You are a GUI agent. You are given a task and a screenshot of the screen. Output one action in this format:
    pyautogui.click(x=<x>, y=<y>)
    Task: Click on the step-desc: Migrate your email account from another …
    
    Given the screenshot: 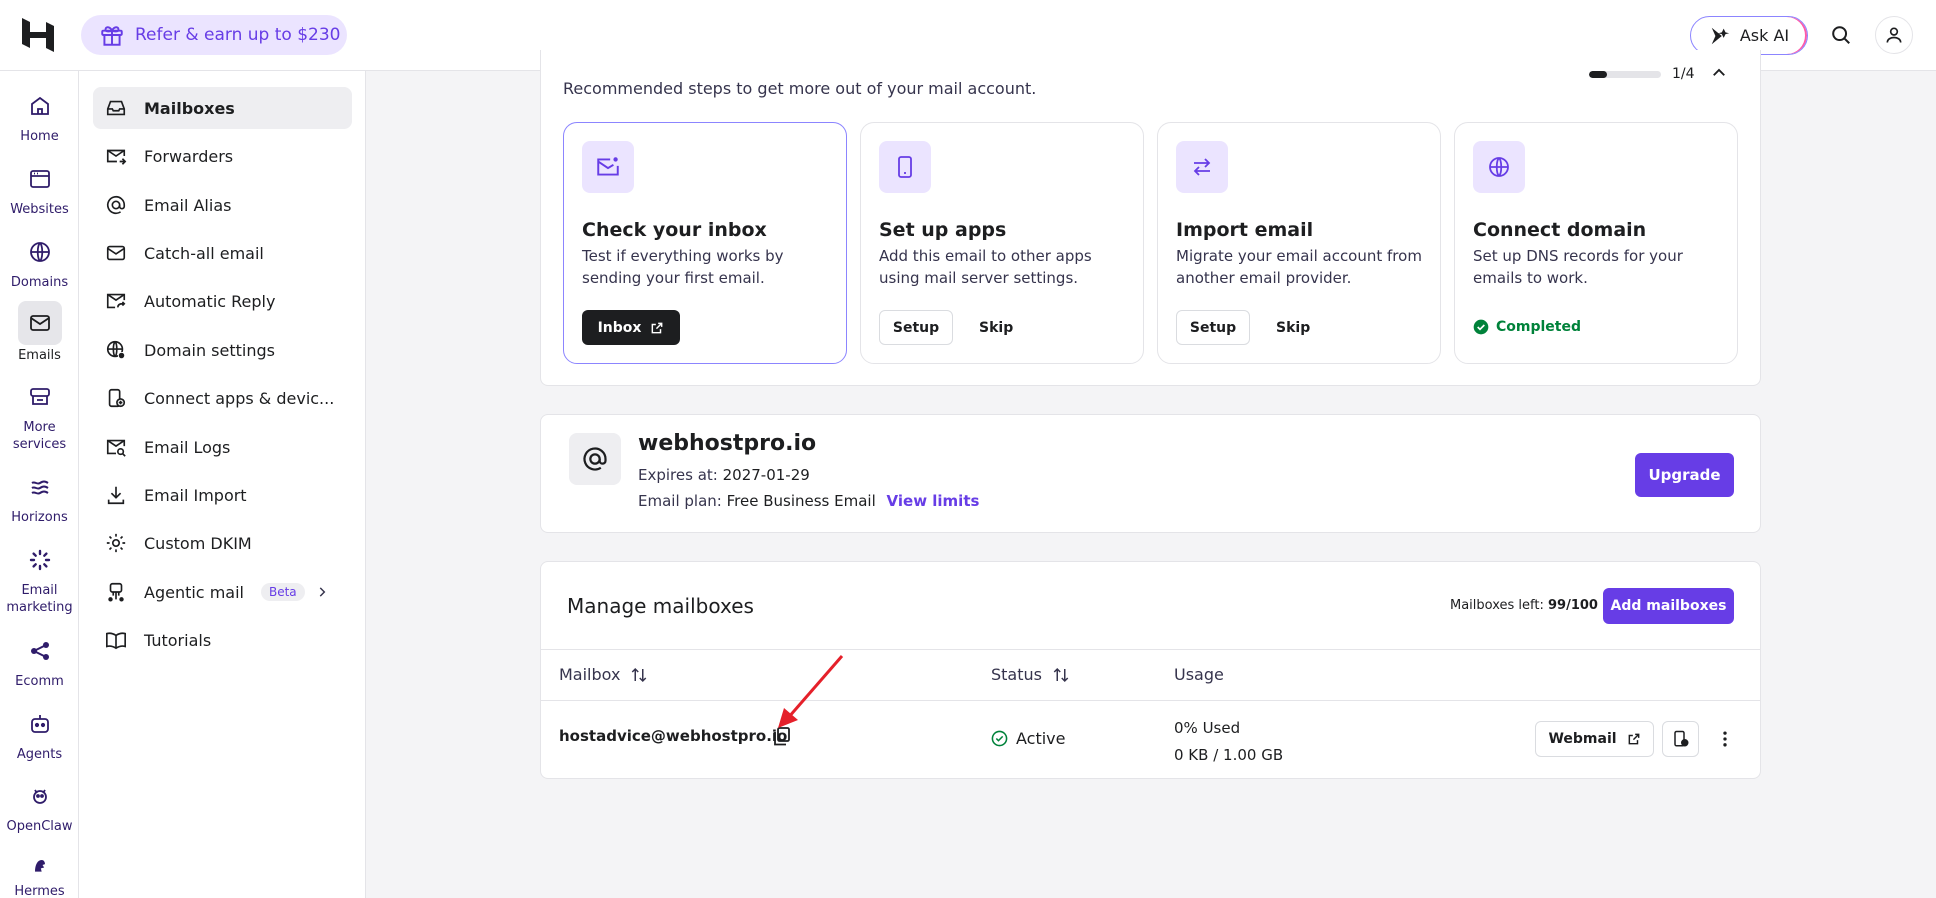 What is the action you would take?
    pyautogui.click(x=1299, y=267)
    